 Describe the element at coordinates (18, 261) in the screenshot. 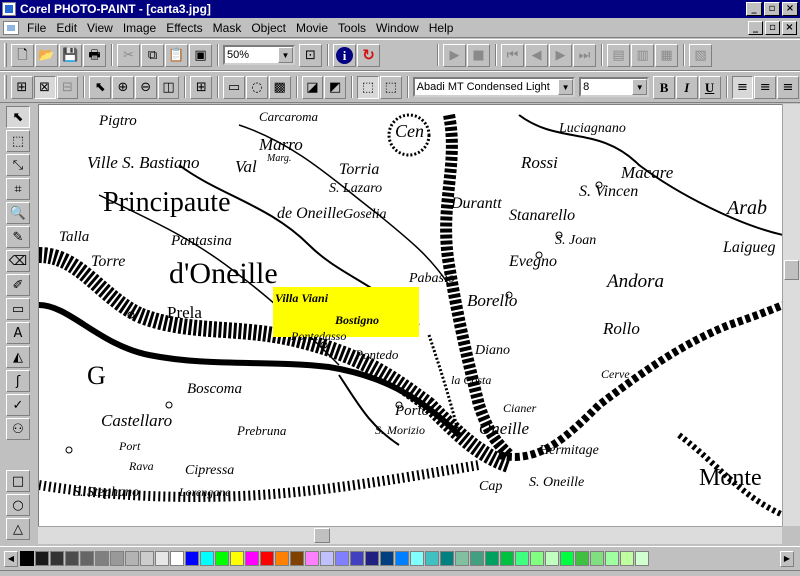

I see `eraser-tool-icon: ⌫` at that location.